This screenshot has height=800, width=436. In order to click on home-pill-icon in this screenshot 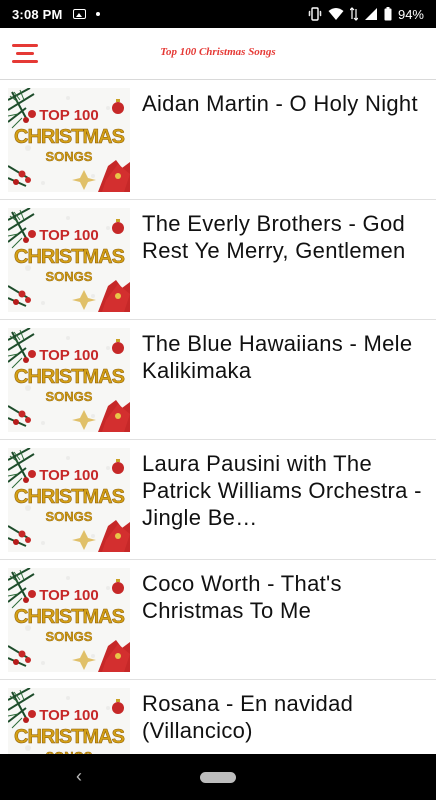, I will do `click(218, 777)`.